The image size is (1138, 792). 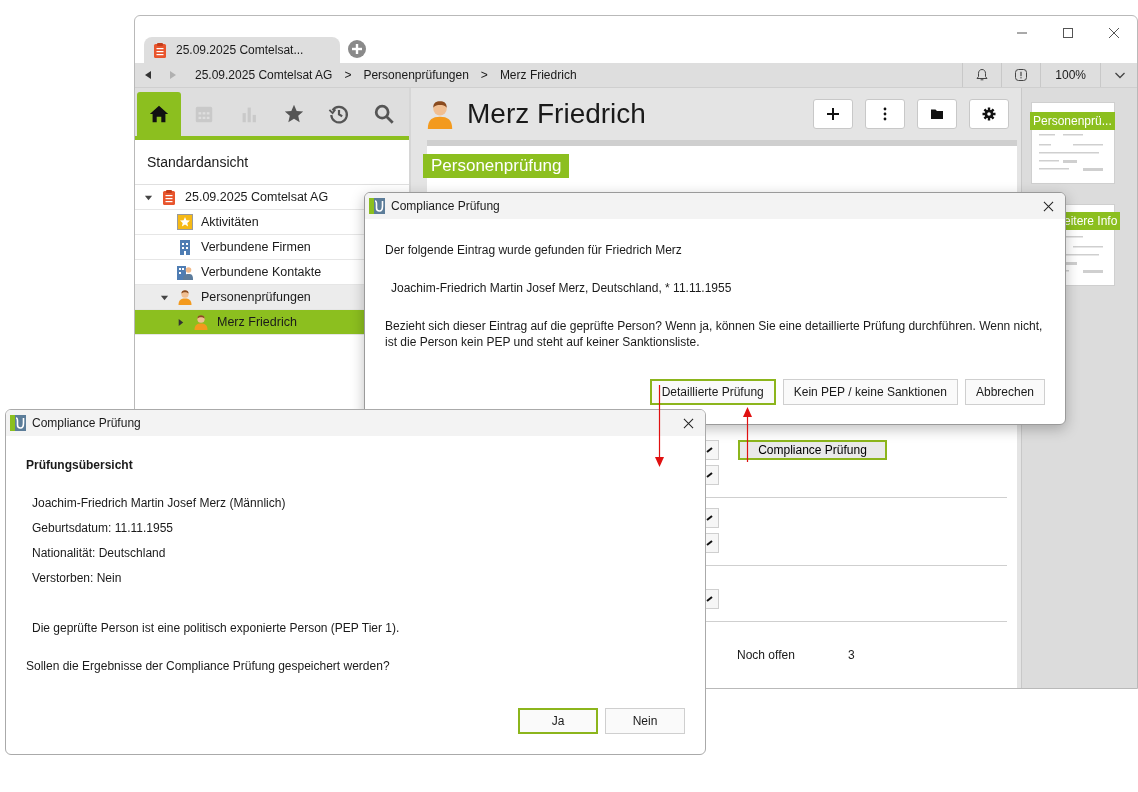 I want to click on folder-button, so click(x=937, y=114).